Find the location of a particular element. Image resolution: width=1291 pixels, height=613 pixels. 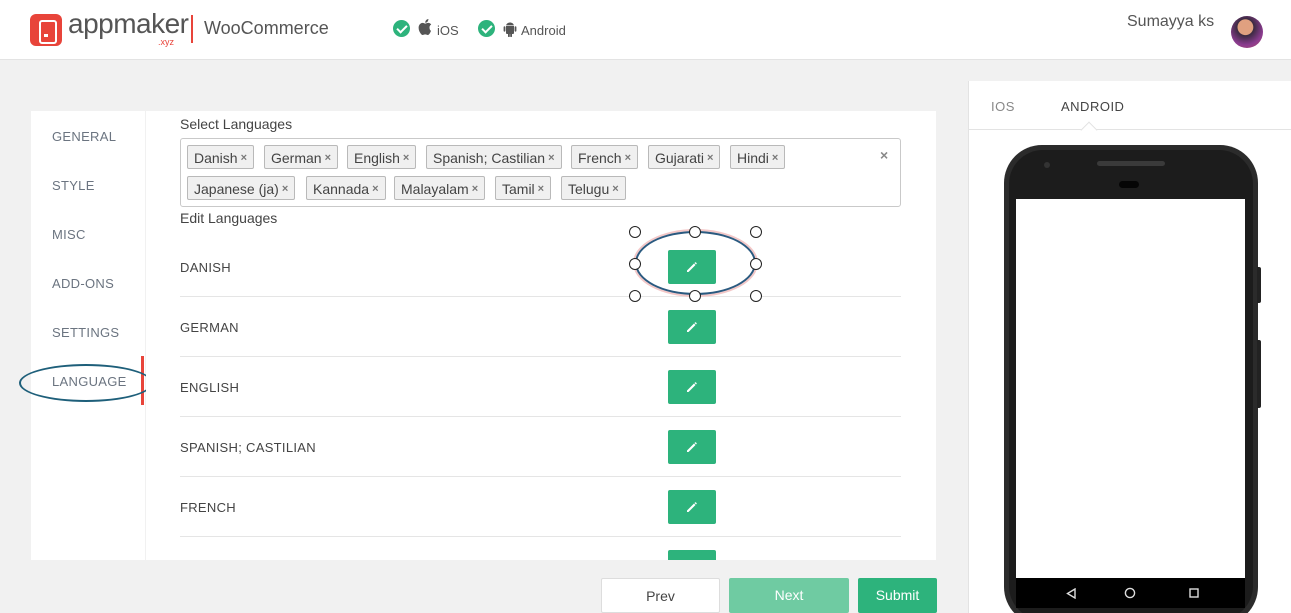

power-button is located at coordinates (1259, 374).